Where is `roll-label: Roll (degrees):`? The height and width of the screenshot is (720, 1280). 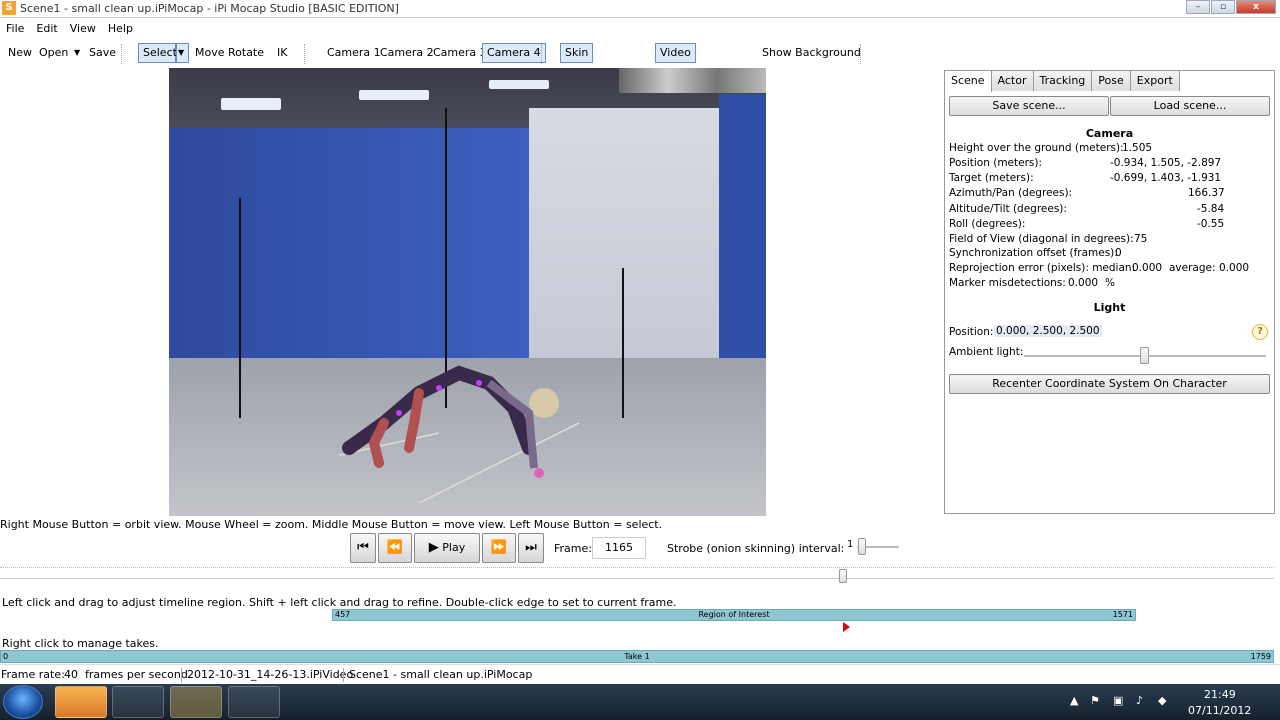 roll-label: Roll (degrees): is located at coordinates (987, 224).